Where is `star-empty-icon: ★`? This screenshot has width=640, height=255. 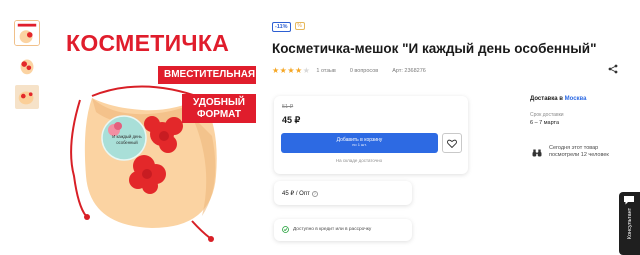 star-empty-icon: ★ is located at coordinates (306, 70).